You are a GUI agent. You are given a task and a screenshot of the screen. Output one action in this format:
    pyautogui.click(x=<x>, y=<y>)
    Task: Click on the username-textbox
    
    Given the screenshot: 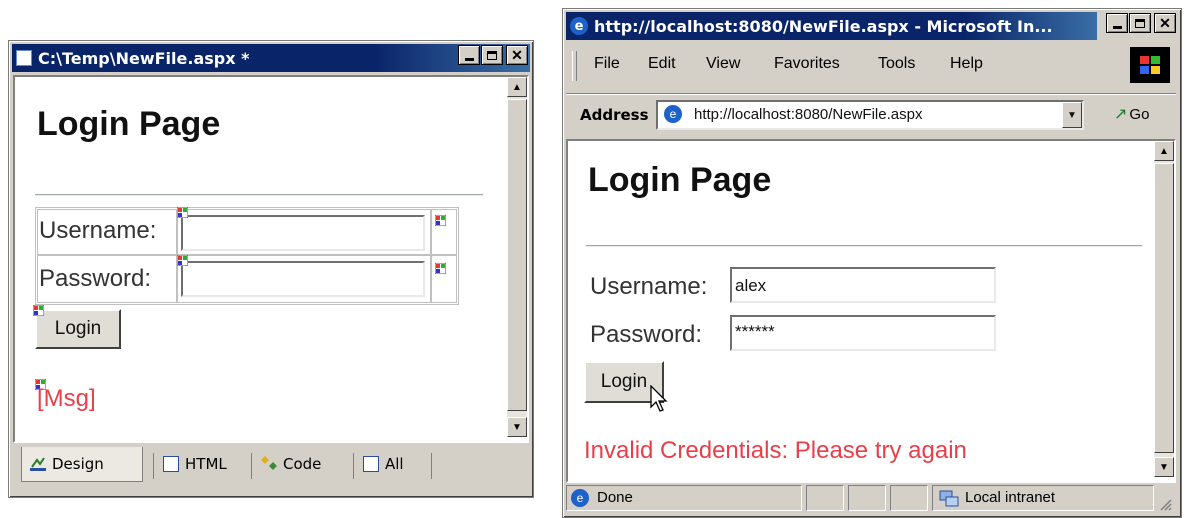 What is the action you would take?
    pyautogui.click(x=303, y=233)
    